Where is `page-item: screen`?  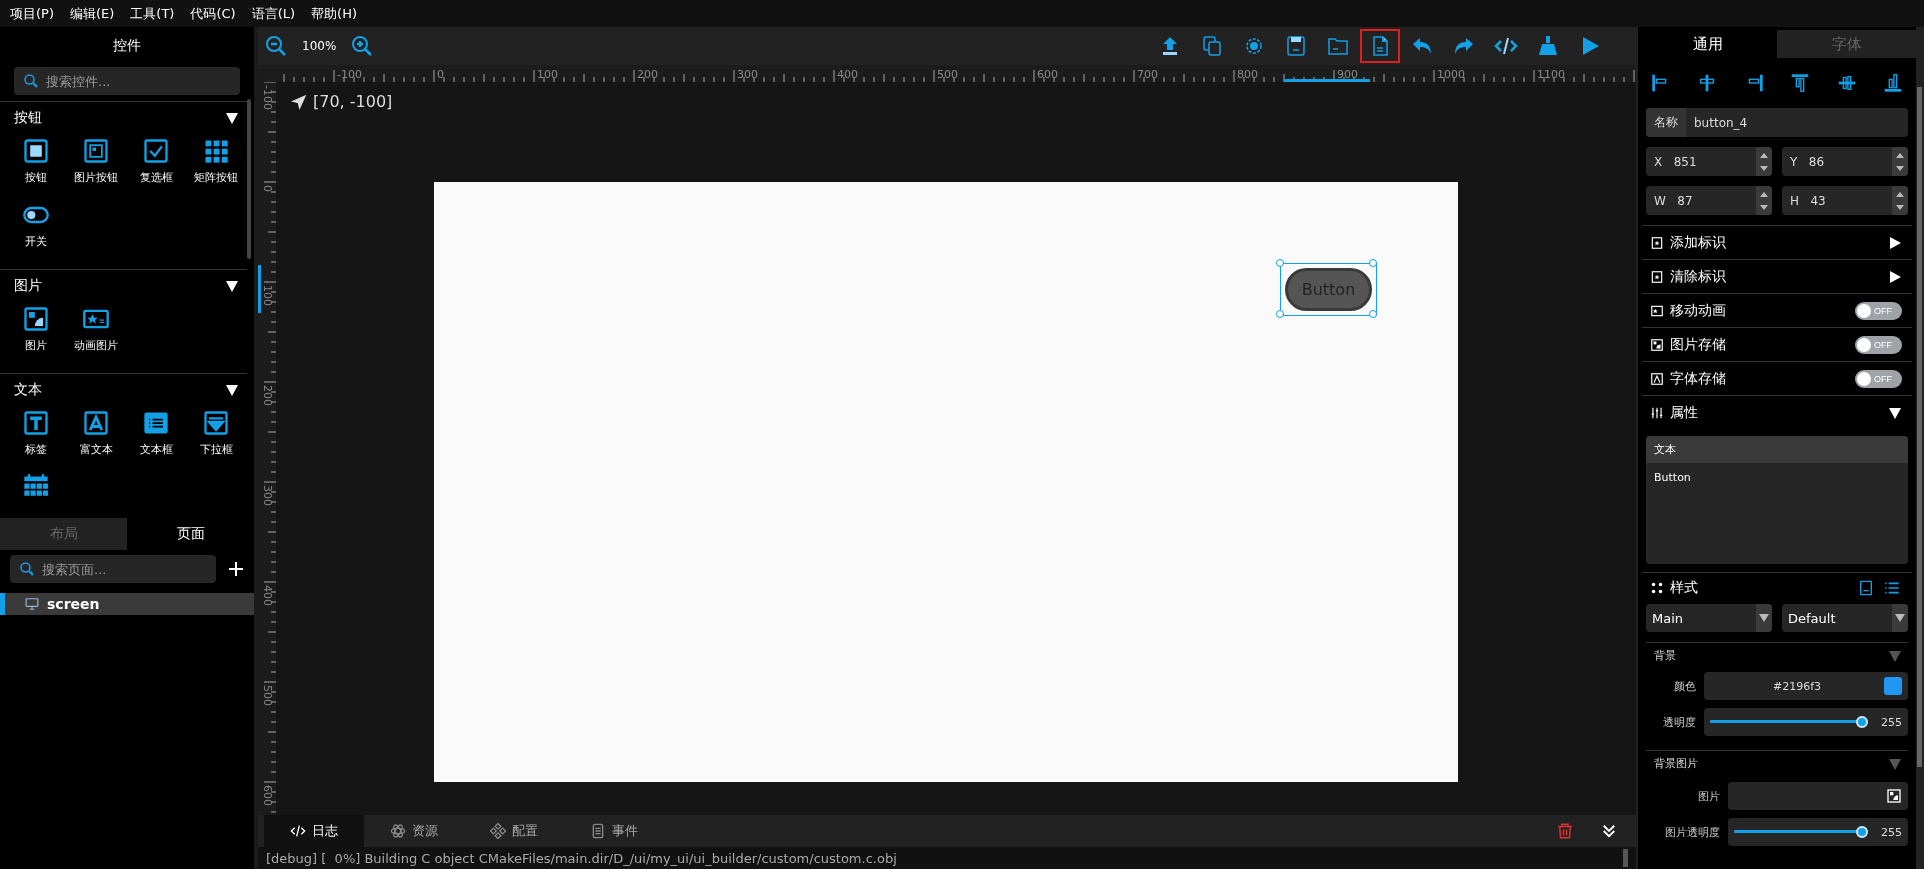 page-item: screen is located at coordinates (127, 604).